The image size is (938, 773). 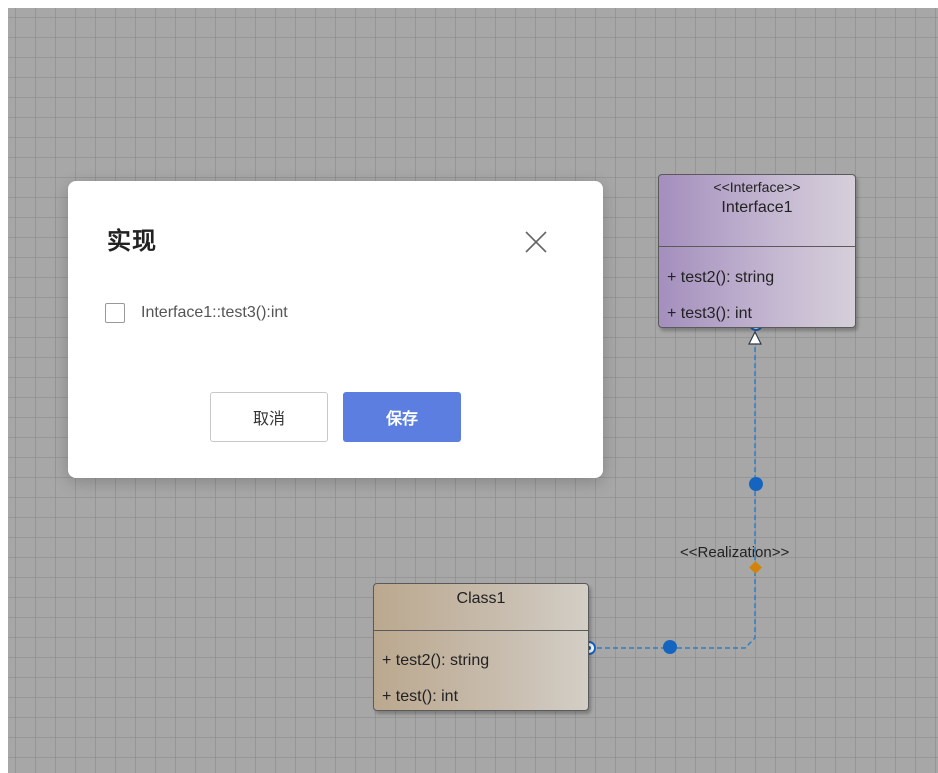 I want to click on close-button, so click(x=536, y=242).